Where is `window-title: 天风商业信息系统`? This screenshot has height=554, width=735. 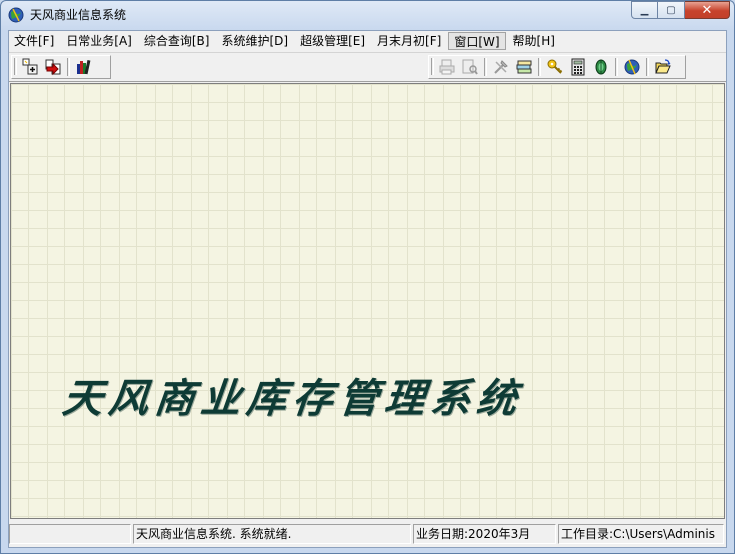
window-title: 天风商业信息系统 is located at coordinates (78, 15).